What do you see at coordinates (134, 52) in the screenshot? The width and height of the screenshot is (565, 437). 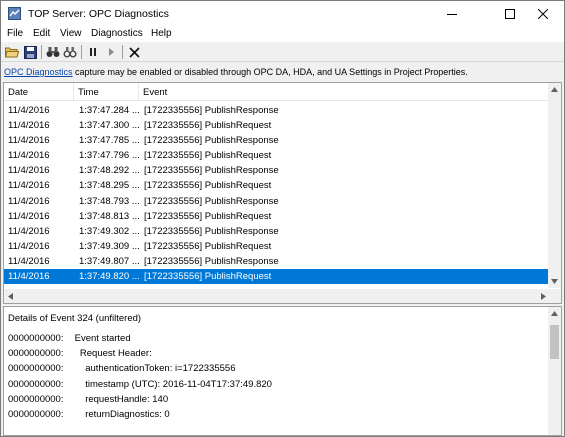 I see `clear-icon` at bounding box center [134, 52].